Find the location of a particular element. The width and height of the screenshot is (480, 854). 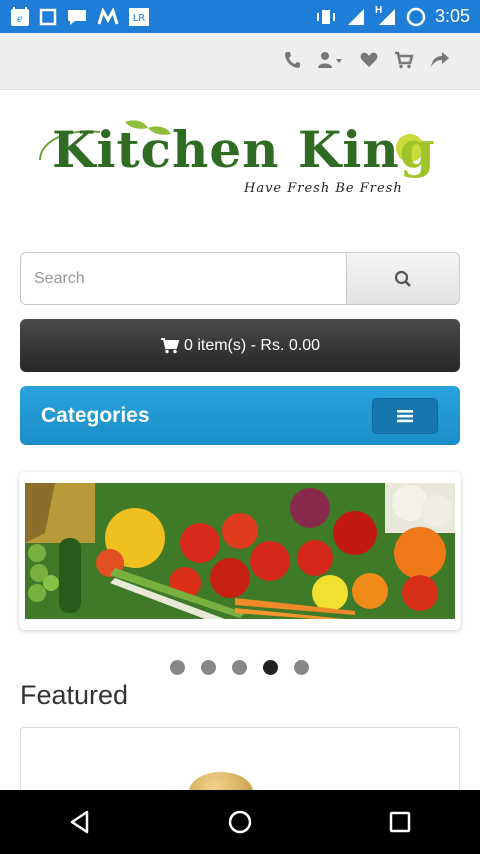

status-bar: e LR H 3:05 is located at coordinates (240, 16).